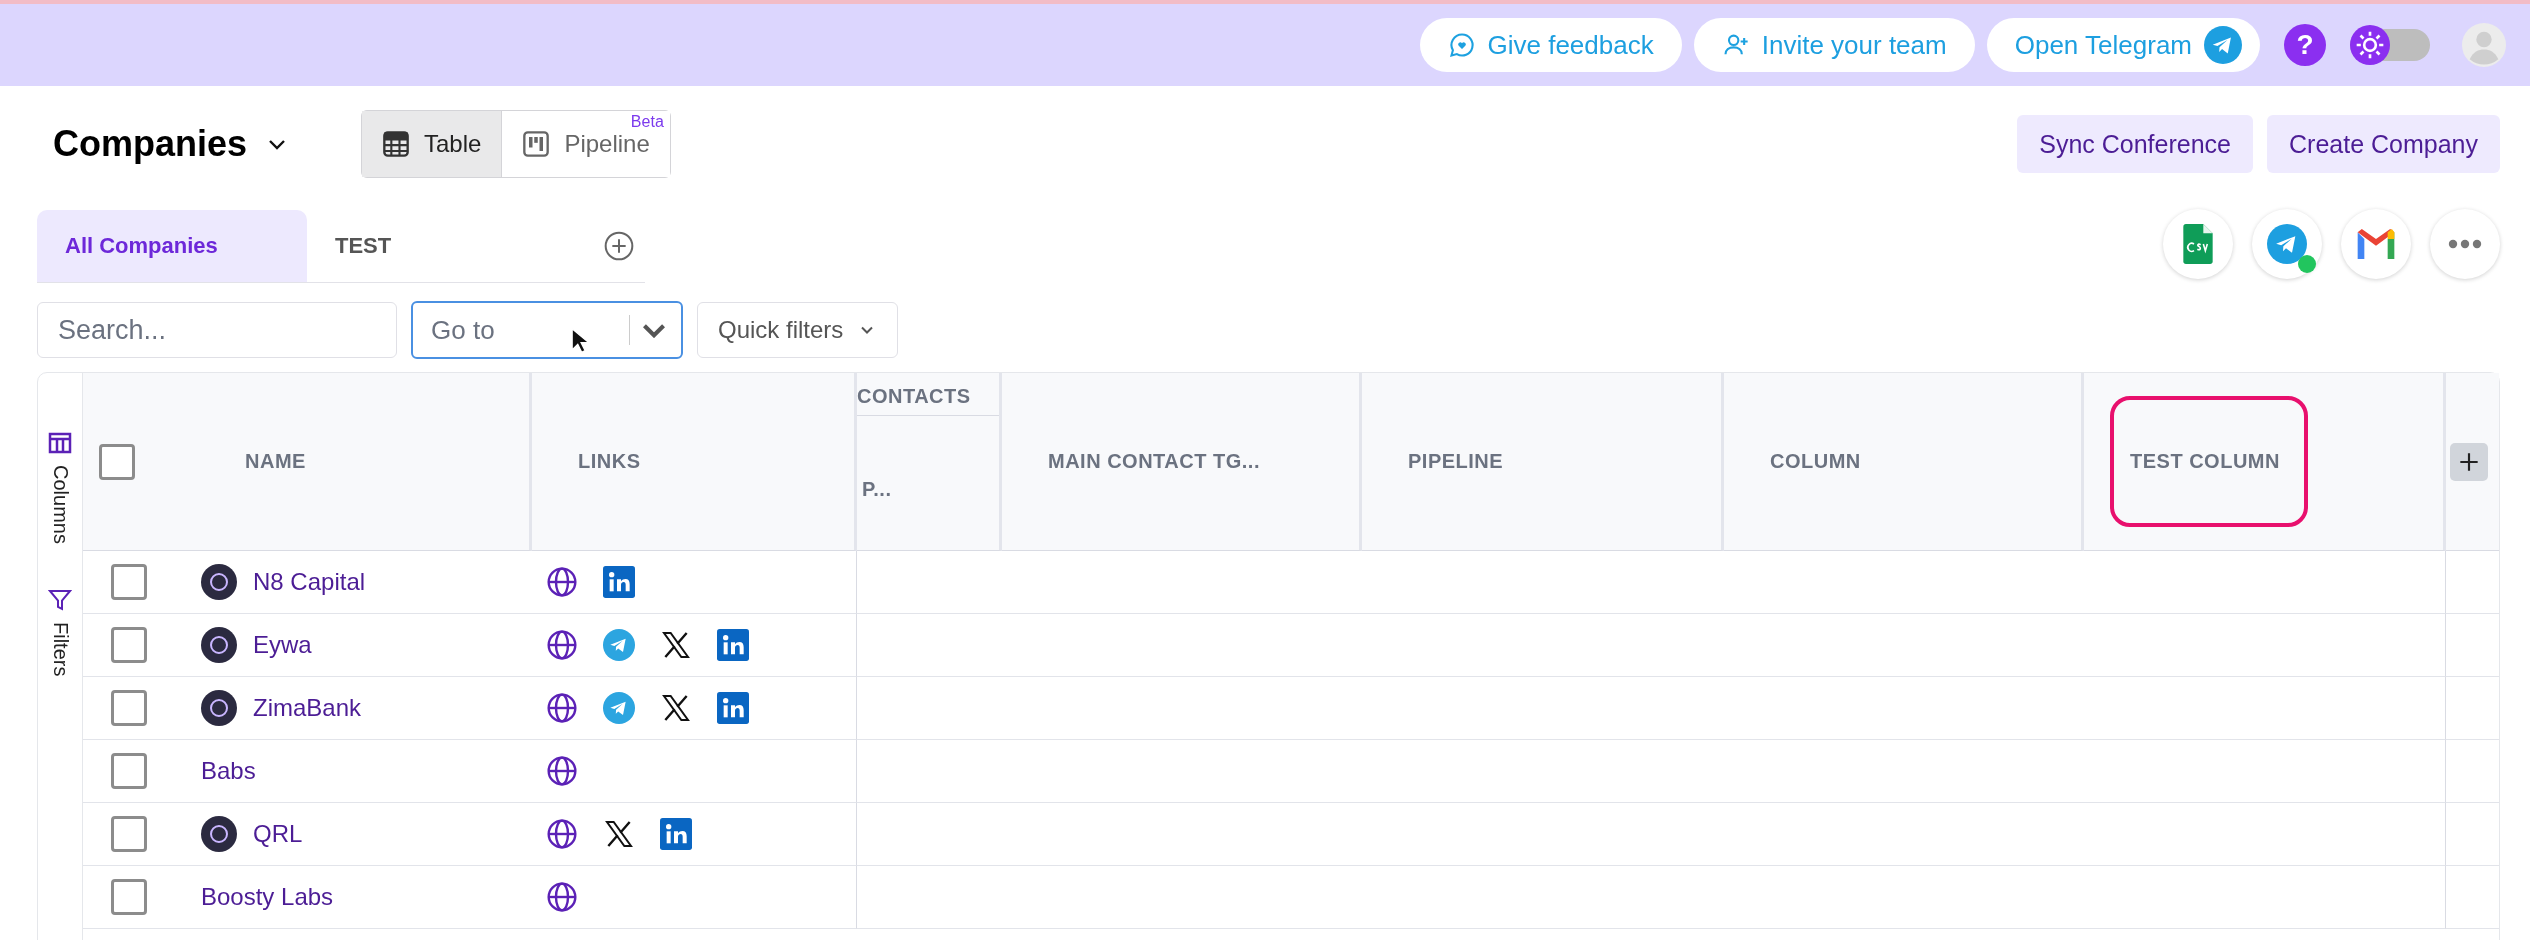 The width and height of the screenshot is (2530, 940). Describe the element at coordinates (2370, 45) in the screenshot. I see `sun-icon` at that location.